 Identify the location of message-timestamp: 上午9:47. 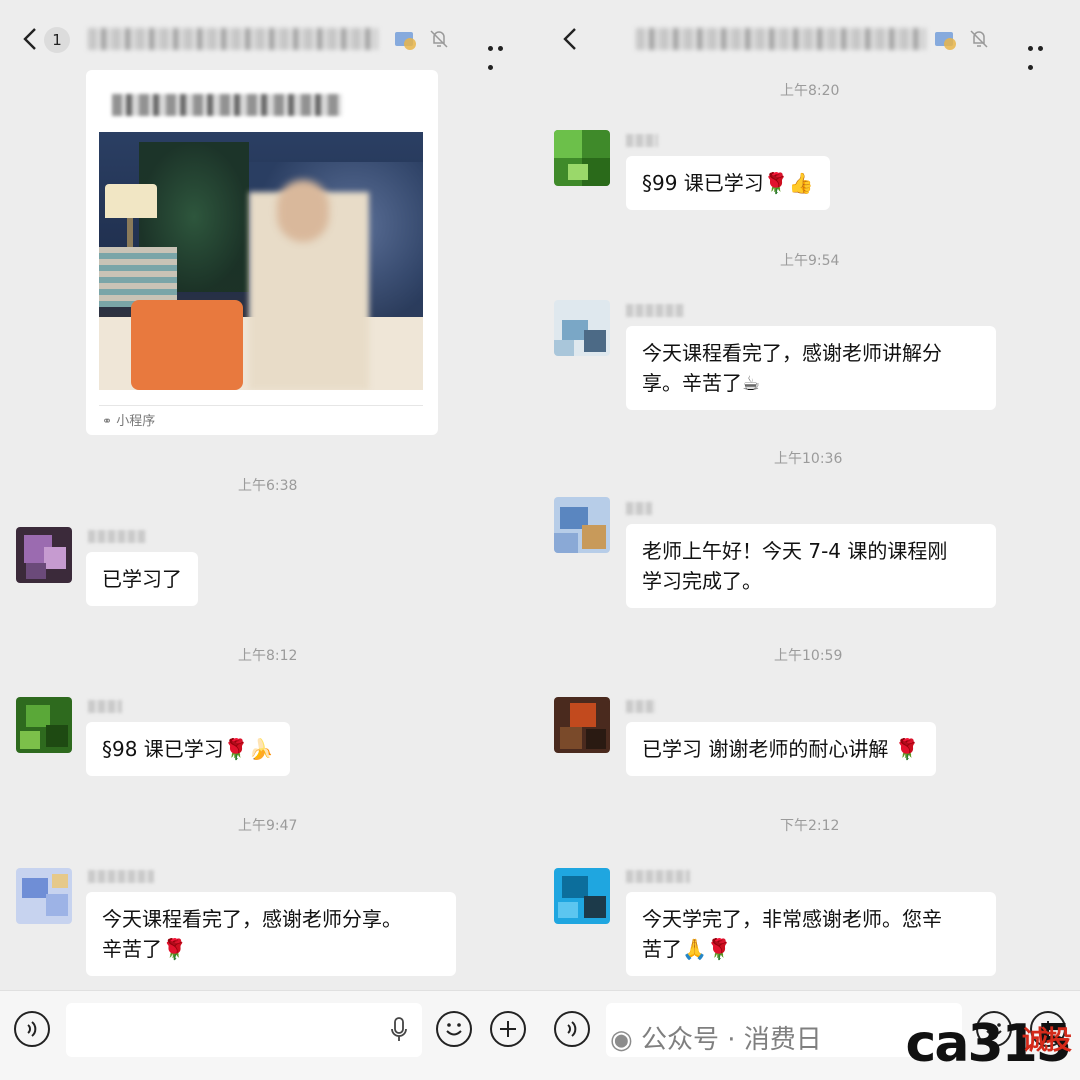
(268, 826).